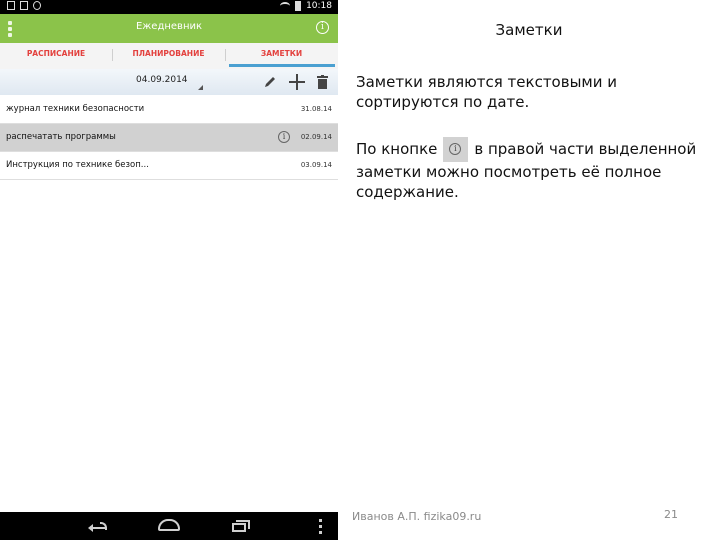 The width and height of the screenshot is (720, 540). What do you see at coordinates (270, 82) in the screenshot?
I see `edit-icon` at bounding box center [270, 82].